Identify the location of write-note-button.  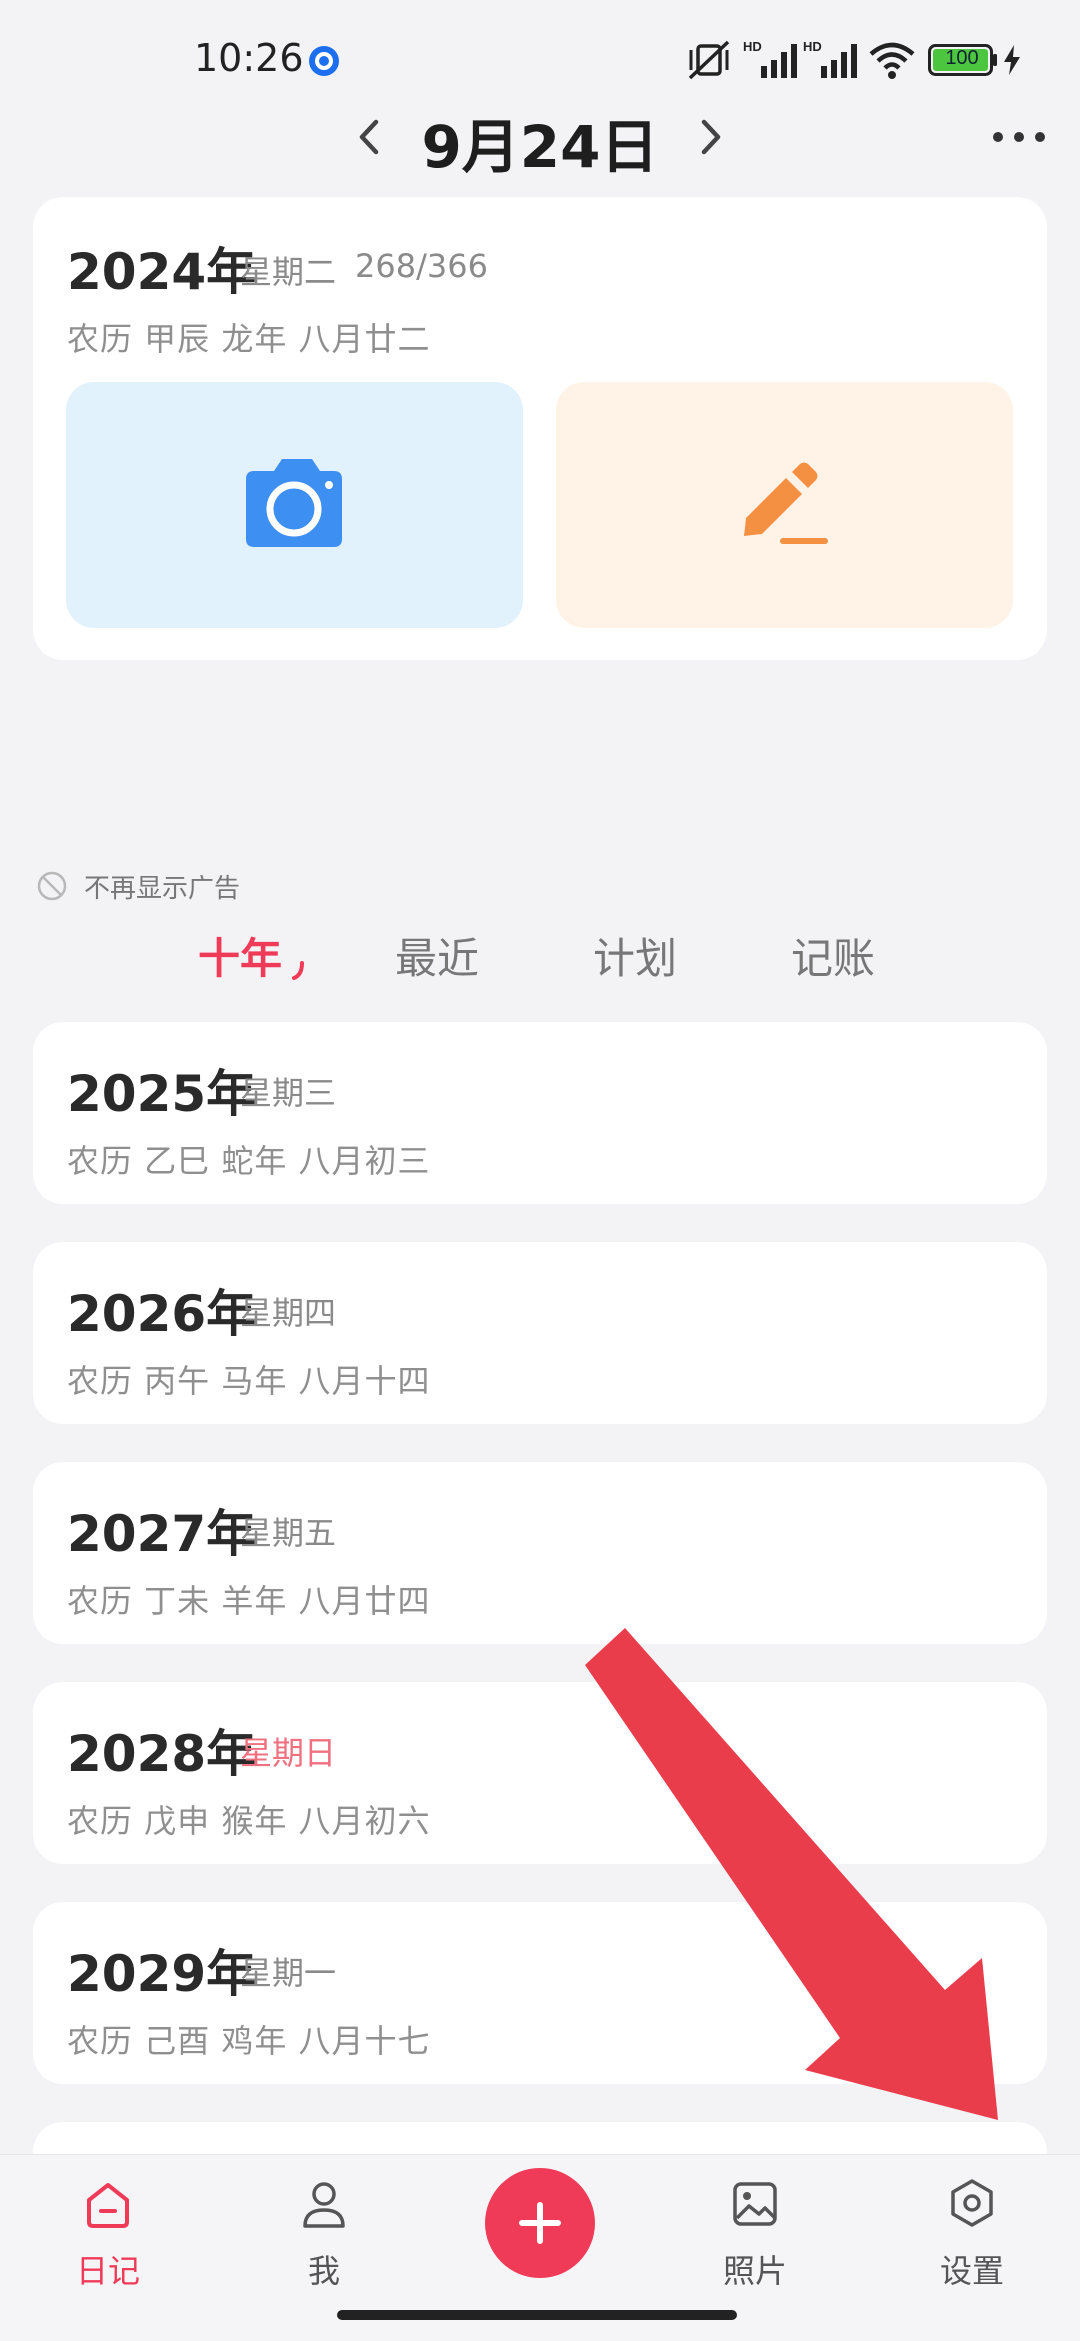
(784, 505).